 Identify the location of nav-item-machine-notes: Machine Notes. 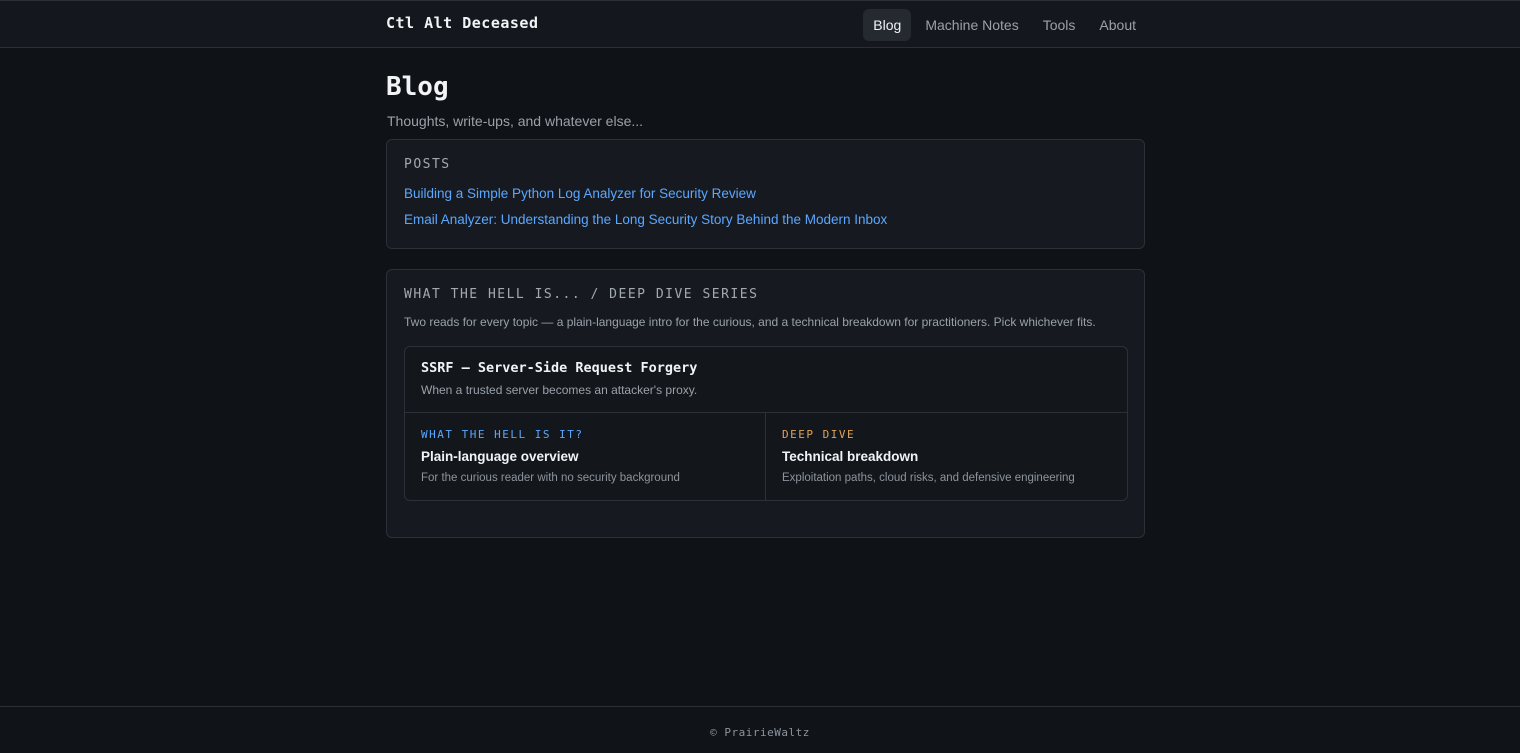
(971, 25).